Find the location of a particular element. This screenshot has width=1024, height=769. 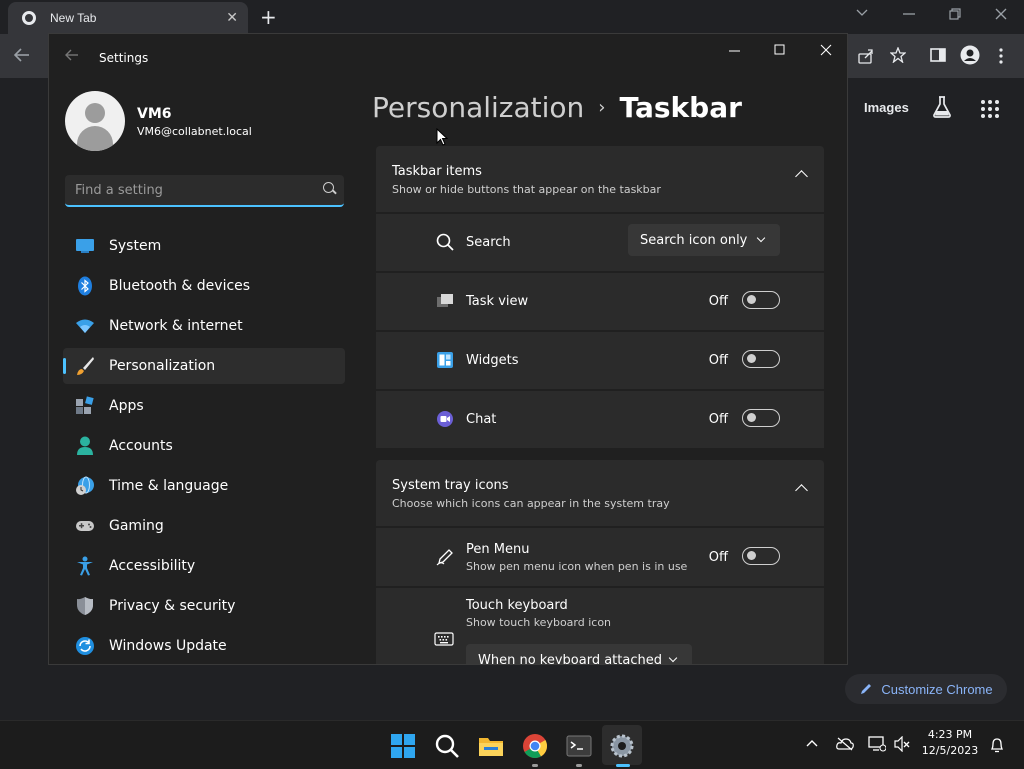

task-view-toggle is located at coordinates (761, 300).